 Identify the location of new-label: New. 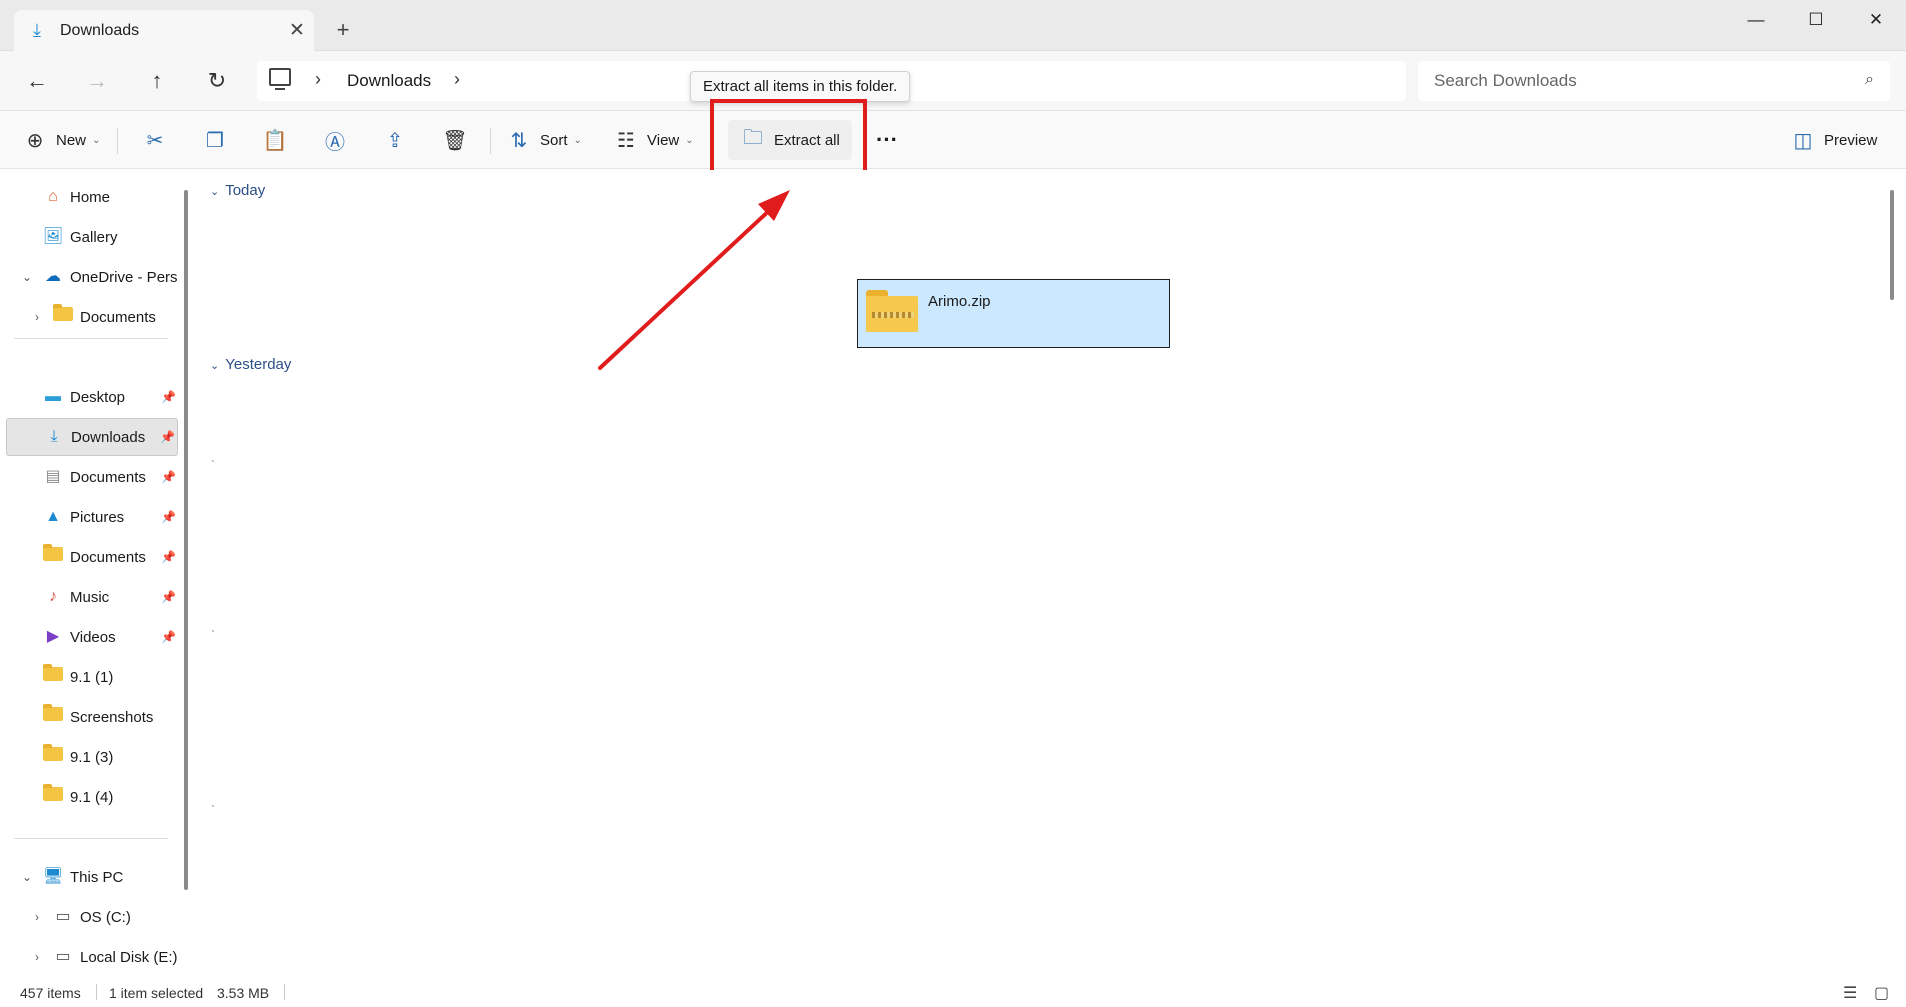
(71, 140).